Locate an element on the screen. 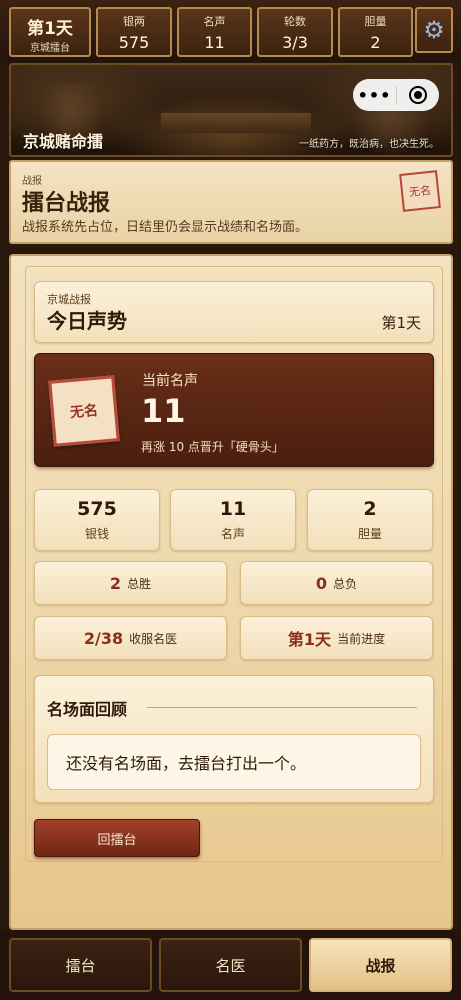  banner: 京城赌命擂 一纸药方，既治病，也决生死。 ••• is located at coordinates (231, 110).